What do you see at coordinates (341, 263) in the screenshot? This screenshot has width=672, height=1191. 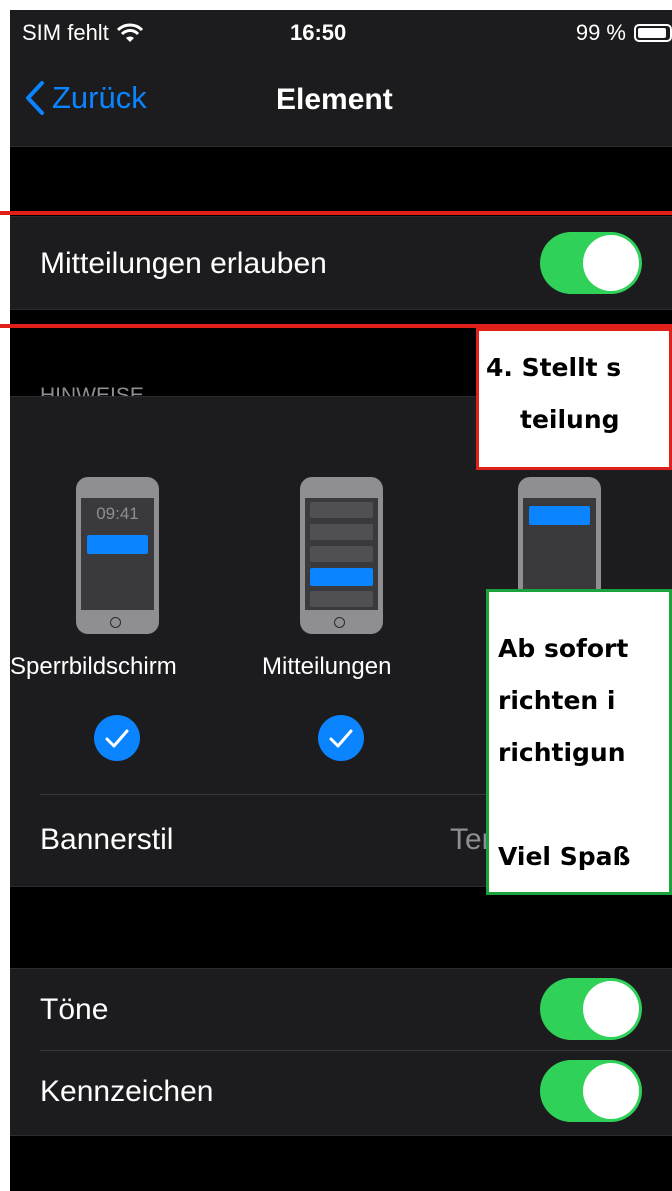 I see `allow-notifications-row: Mitteilungen erlauben` at bounding box center [341, 263].